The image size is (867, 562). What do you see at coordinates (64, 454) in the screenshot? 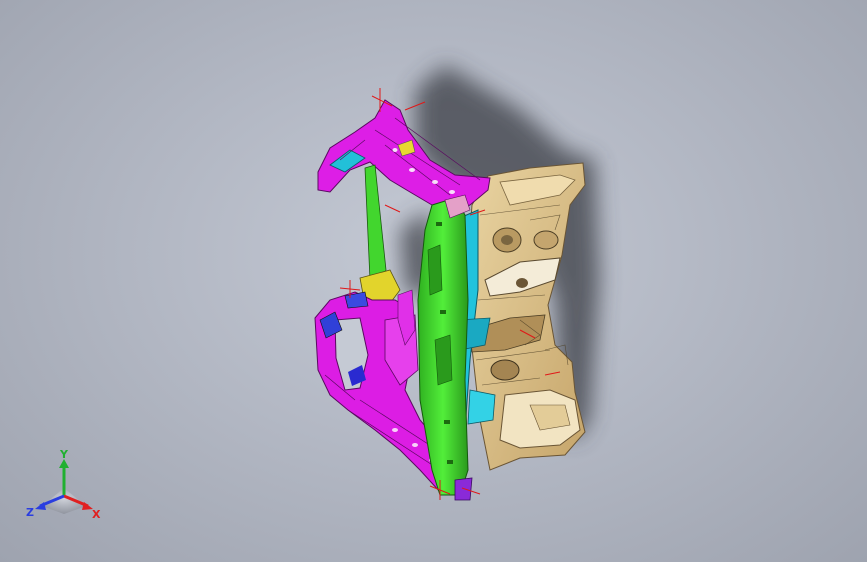
I see `y-axis-label: Y` at bounding box center [64, 454].